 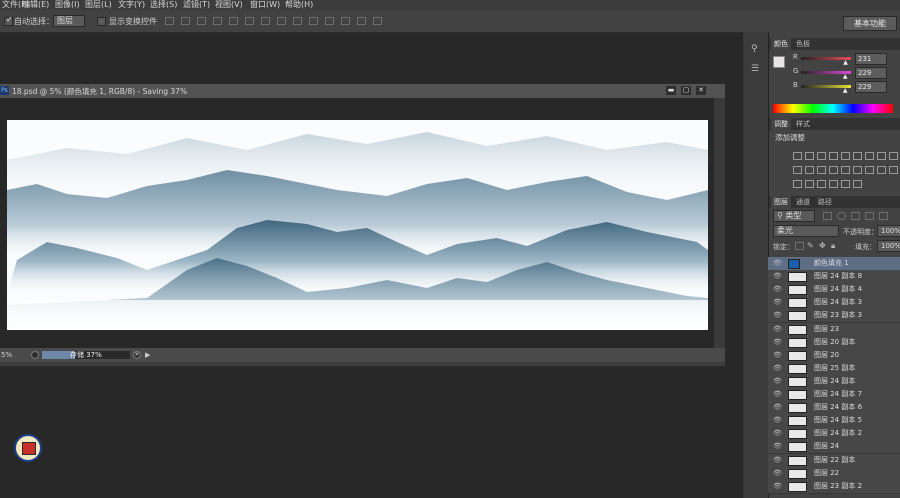 I want to click on tab-swatches: 色板, so click(x=803, y=44).